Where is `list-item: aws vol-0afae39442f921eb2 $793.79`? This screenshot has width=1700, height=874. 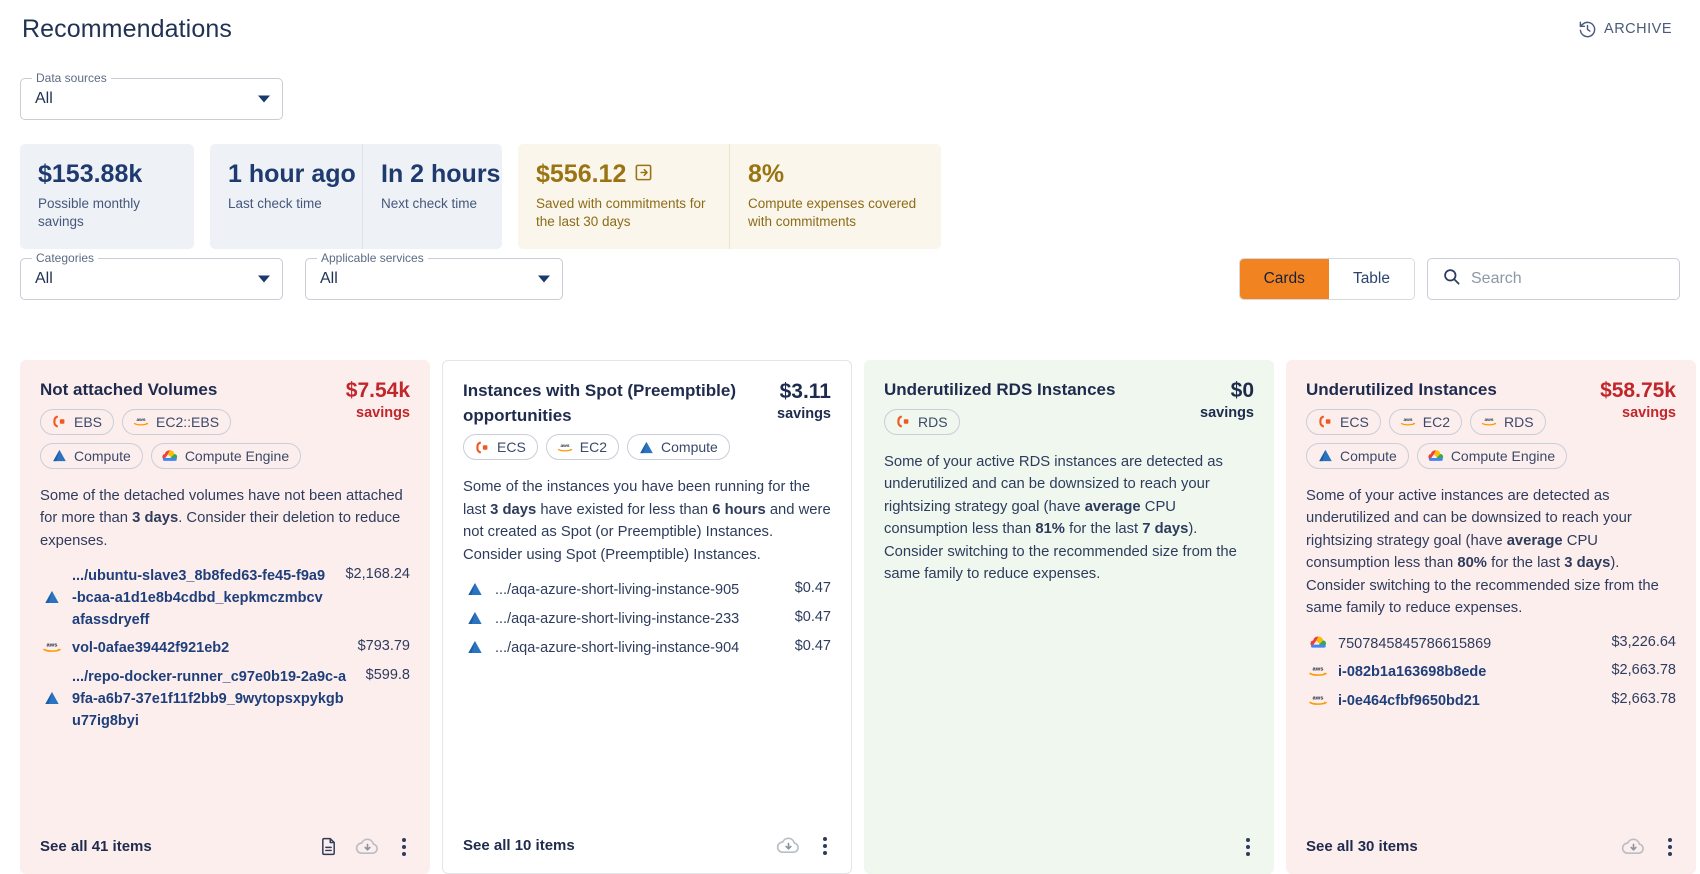 list-item: aws vol-0afae39442f921eb2 $793.79 is located at coordinates (225, 649).